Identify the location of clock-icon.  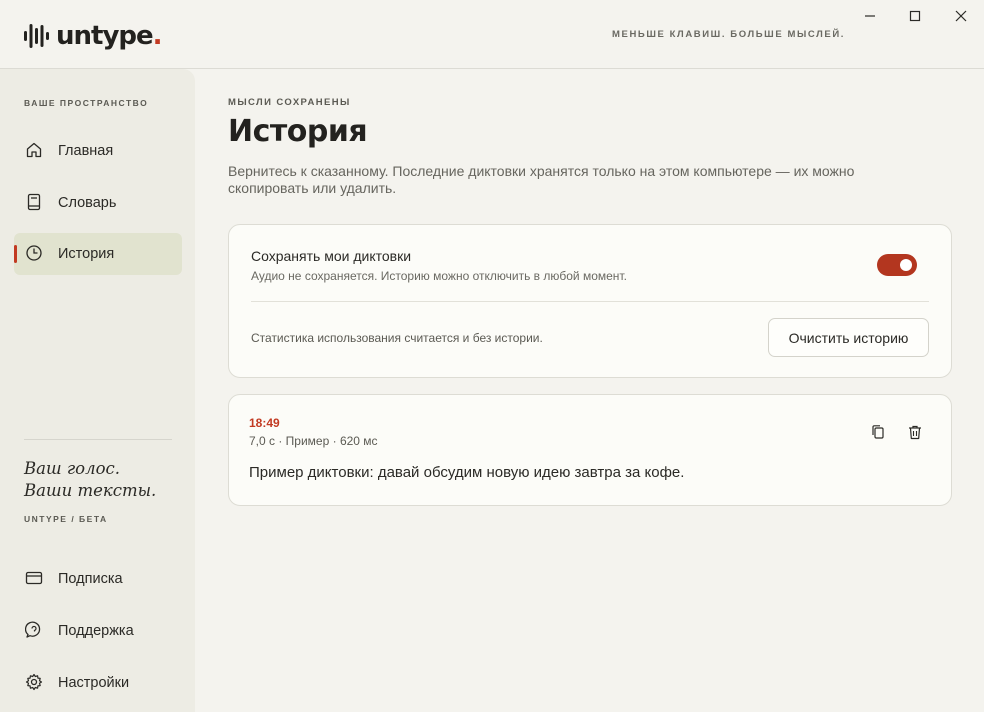
(34, 253).